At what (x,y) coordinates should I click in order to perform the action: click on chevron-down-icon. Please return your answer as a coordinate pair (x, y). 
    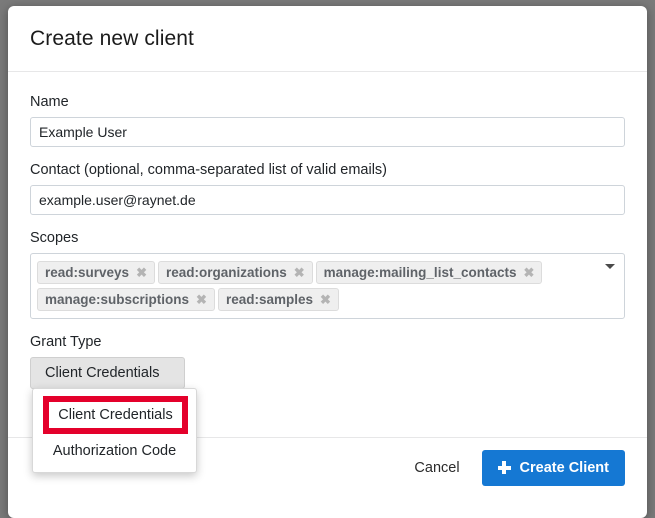
    Looking at the image, I should click on (610, 266).